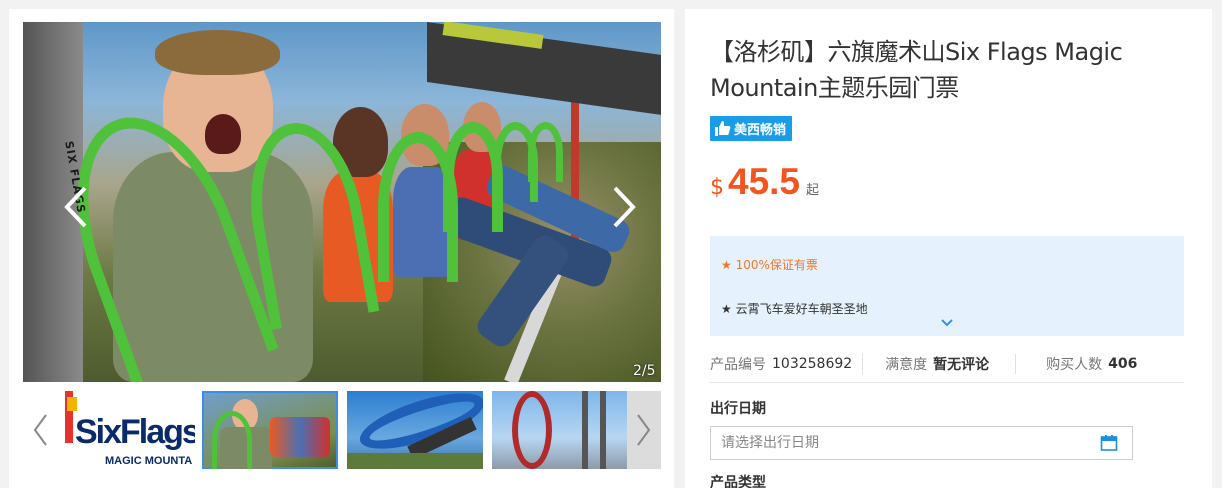 Image resolution: width=1222 pixels, height=488 pixels. I want to click on stat-value: 406, so click(1123, 363).